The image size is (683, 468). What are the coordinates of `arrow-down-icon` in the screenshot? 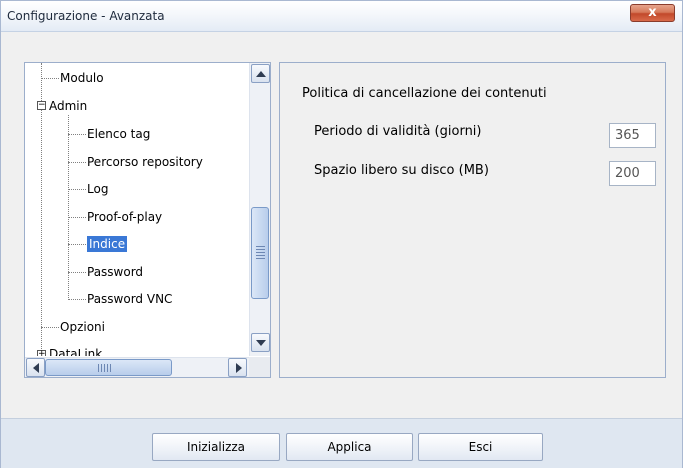 It's located at (261, 343).